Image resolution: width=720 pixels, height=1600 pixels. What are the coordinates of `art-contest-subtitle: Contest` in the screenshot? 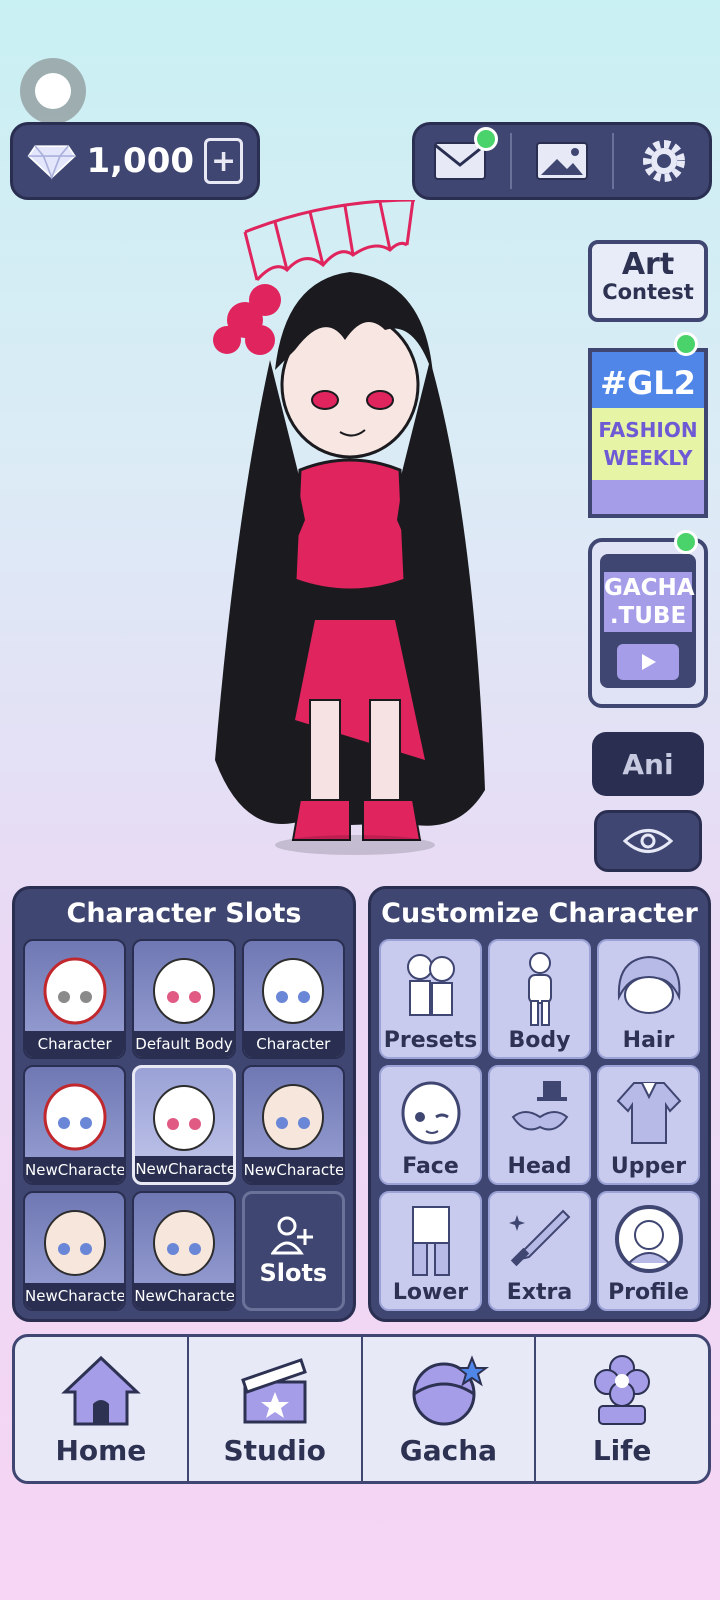 It's located at (648, 292).